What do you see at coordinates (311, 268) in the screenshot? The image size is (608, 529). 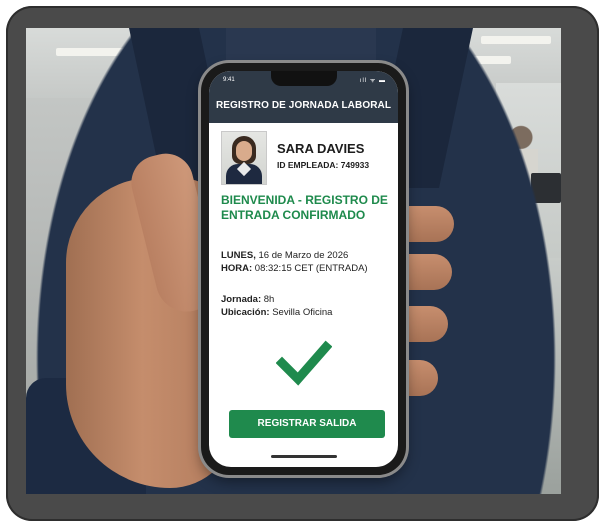 I see `time-value: 08:32:15 CET (ENTRADA)` at bounding box center [311, 268].